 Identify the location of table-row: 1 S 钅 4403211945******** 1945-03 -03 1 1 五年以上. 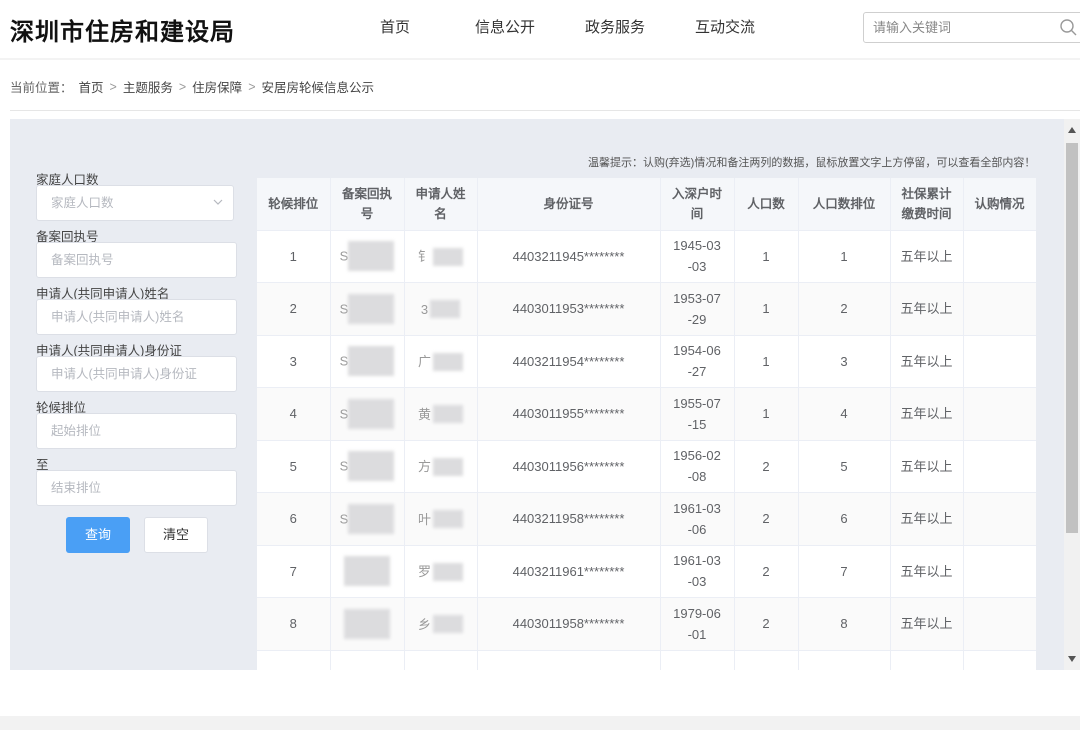
(646, 256).